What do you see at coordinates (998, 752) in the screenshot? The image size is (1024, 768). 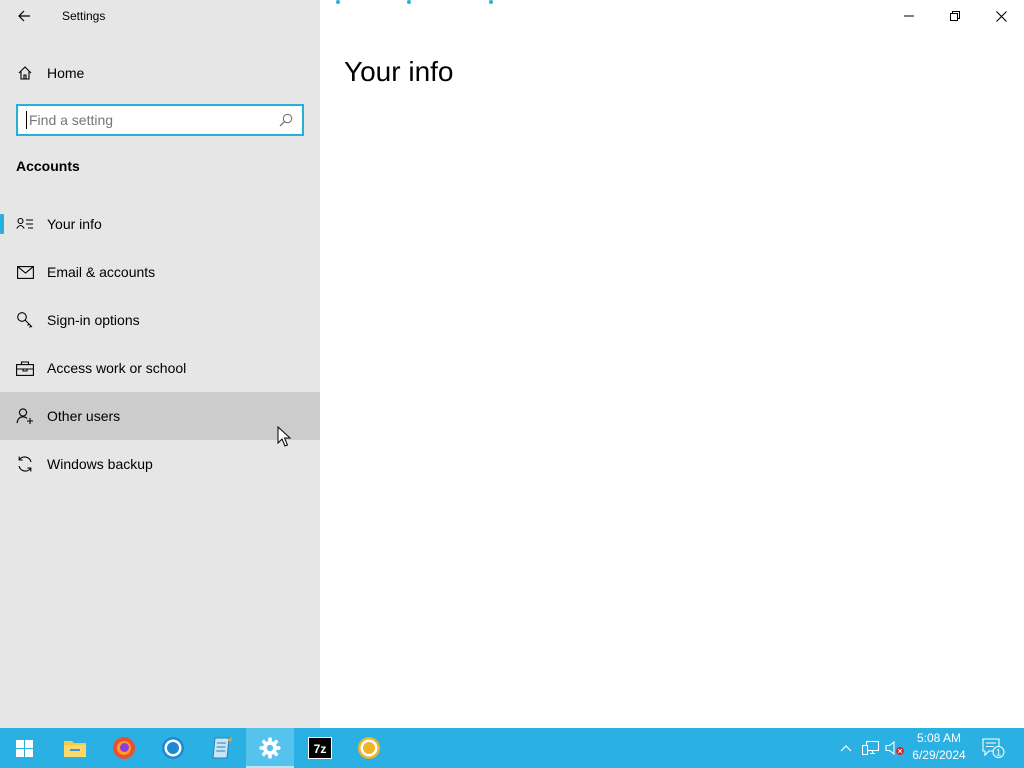 I see `notification-count: 1` at bounding box center [998, 752].